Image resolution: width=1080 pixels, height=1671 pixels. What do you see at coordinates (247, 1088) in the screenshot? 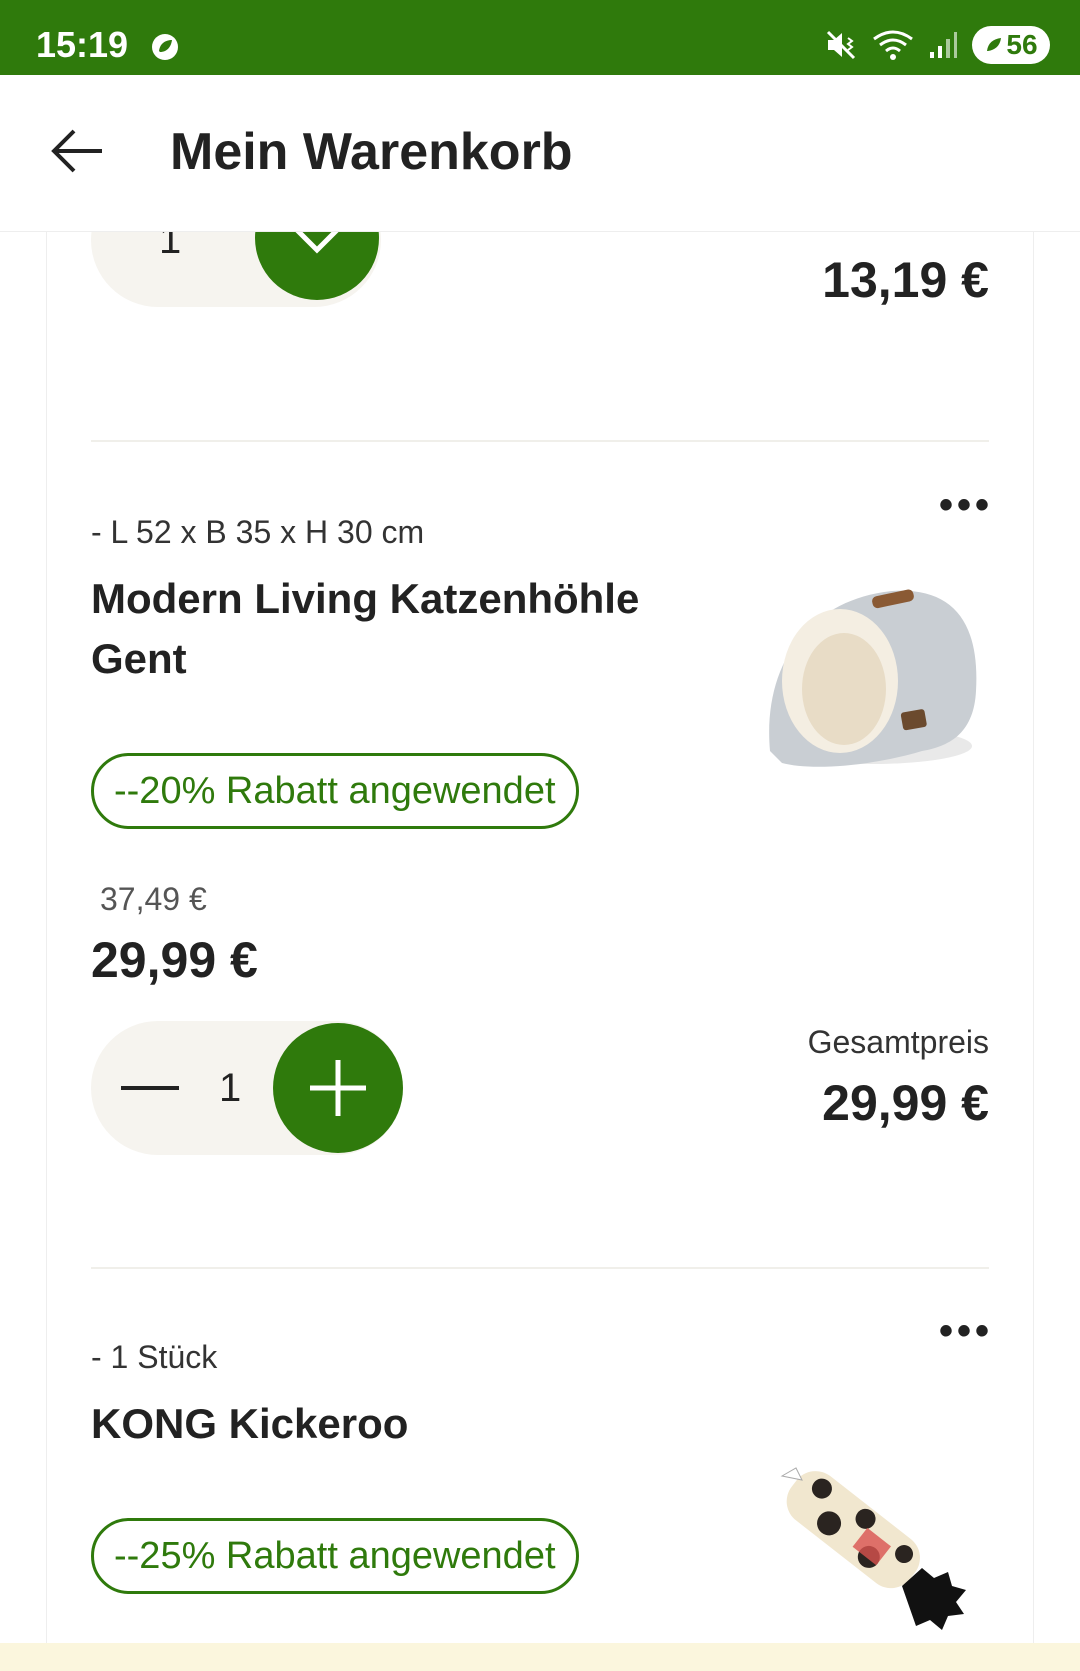
I see `quantity-stepper: 1` at bounding box center [247, 1088].